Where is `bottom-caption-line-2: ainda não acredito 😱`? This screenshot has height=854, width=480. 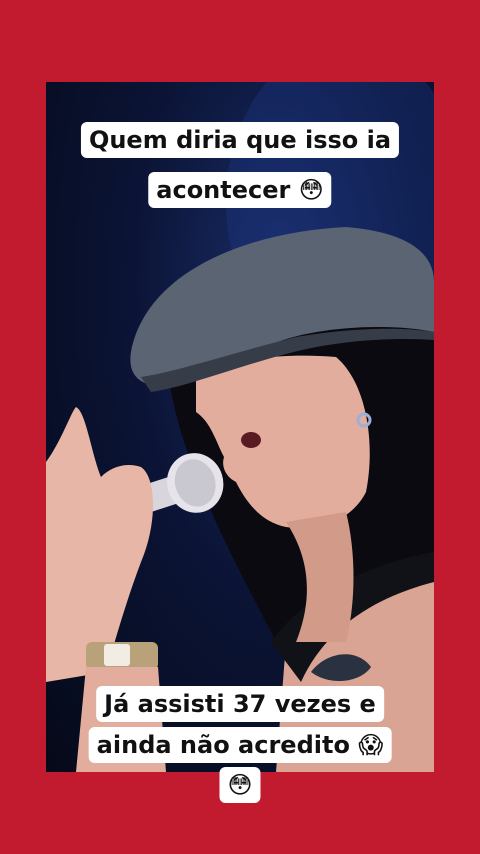
bottom-caption-line-2: ainda não acredito 😱 is located at coordinates (240, 745).